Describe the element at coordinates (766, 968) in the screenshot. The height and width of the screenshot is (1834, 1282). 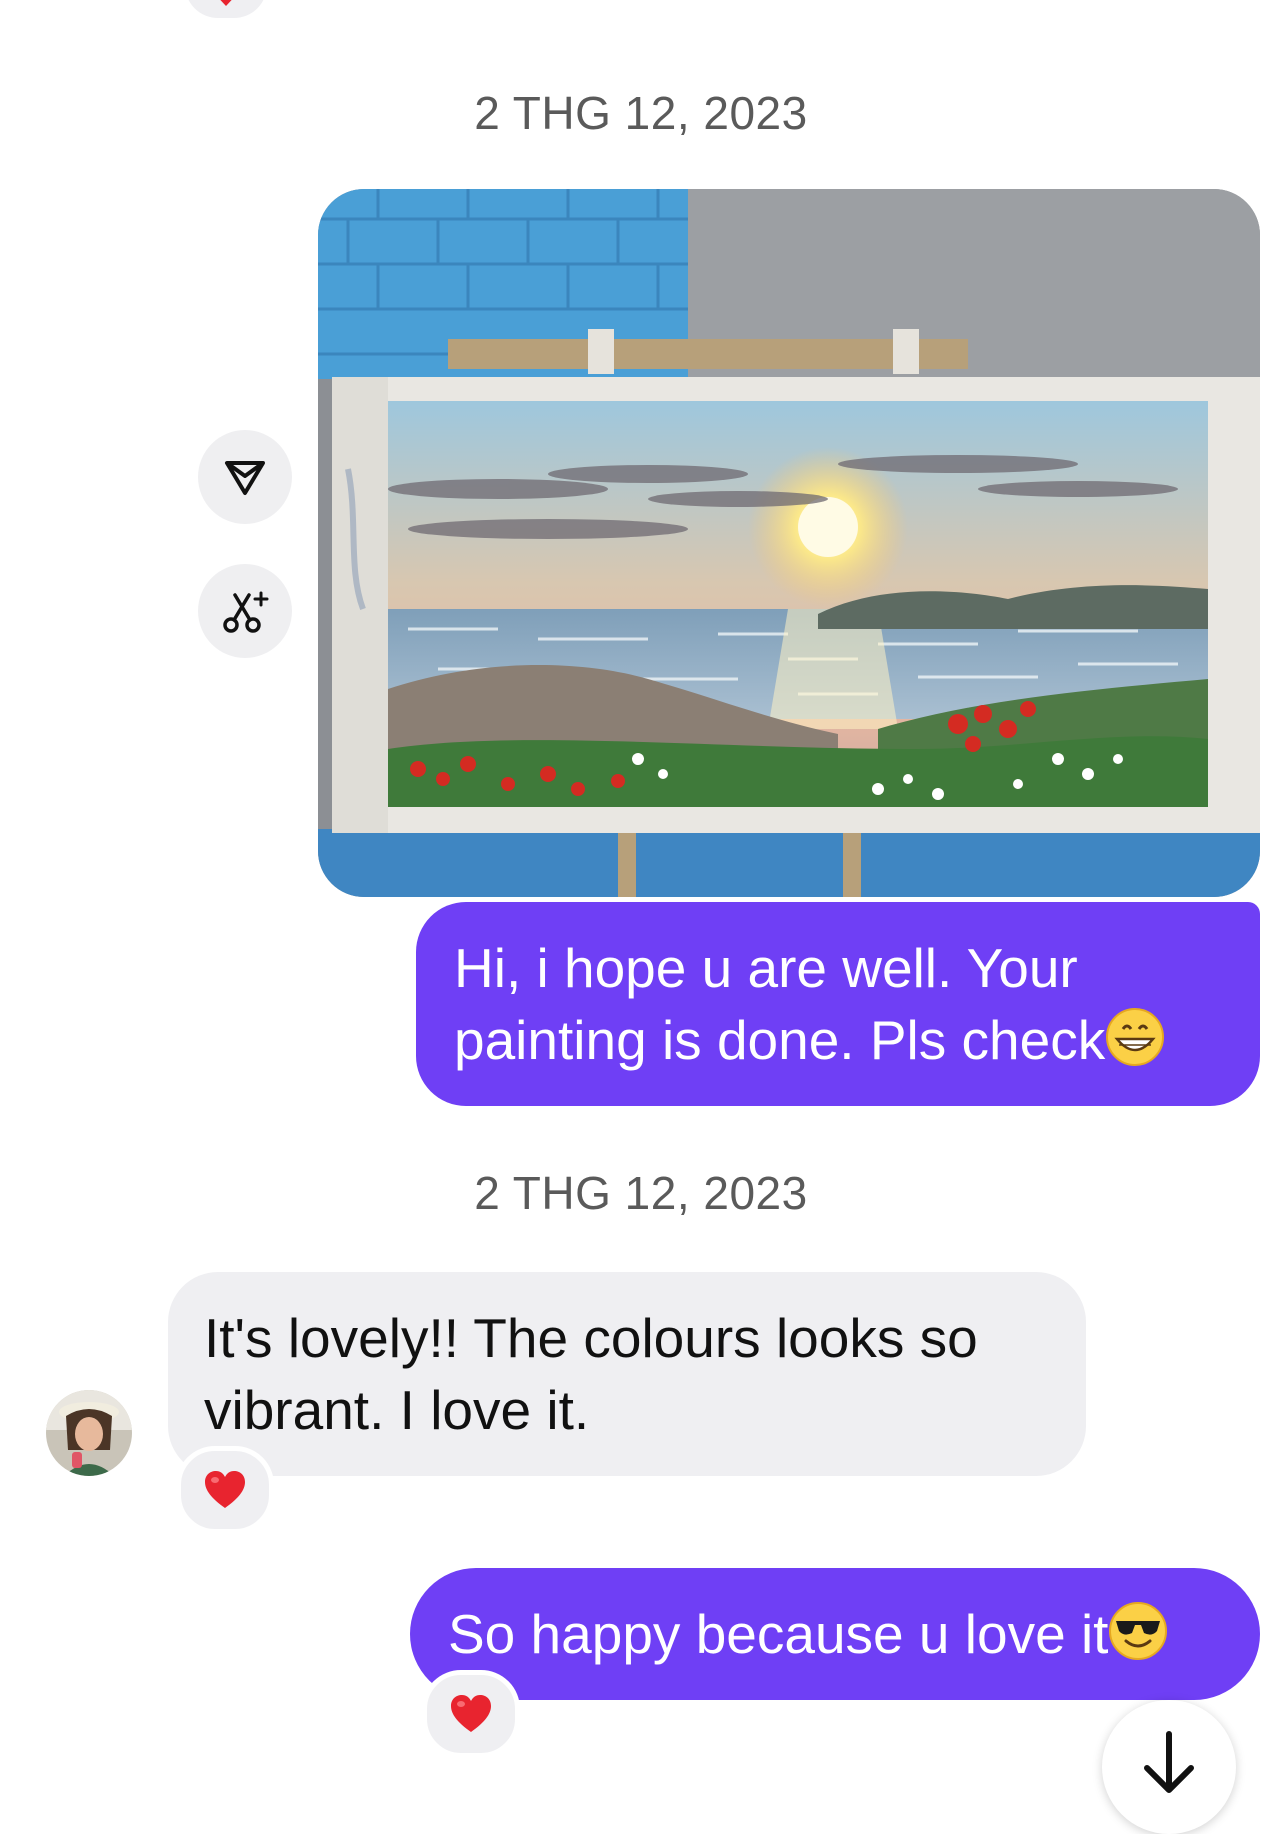
I see `message-text-line: Hi, i hope u are well. Your` at that location.